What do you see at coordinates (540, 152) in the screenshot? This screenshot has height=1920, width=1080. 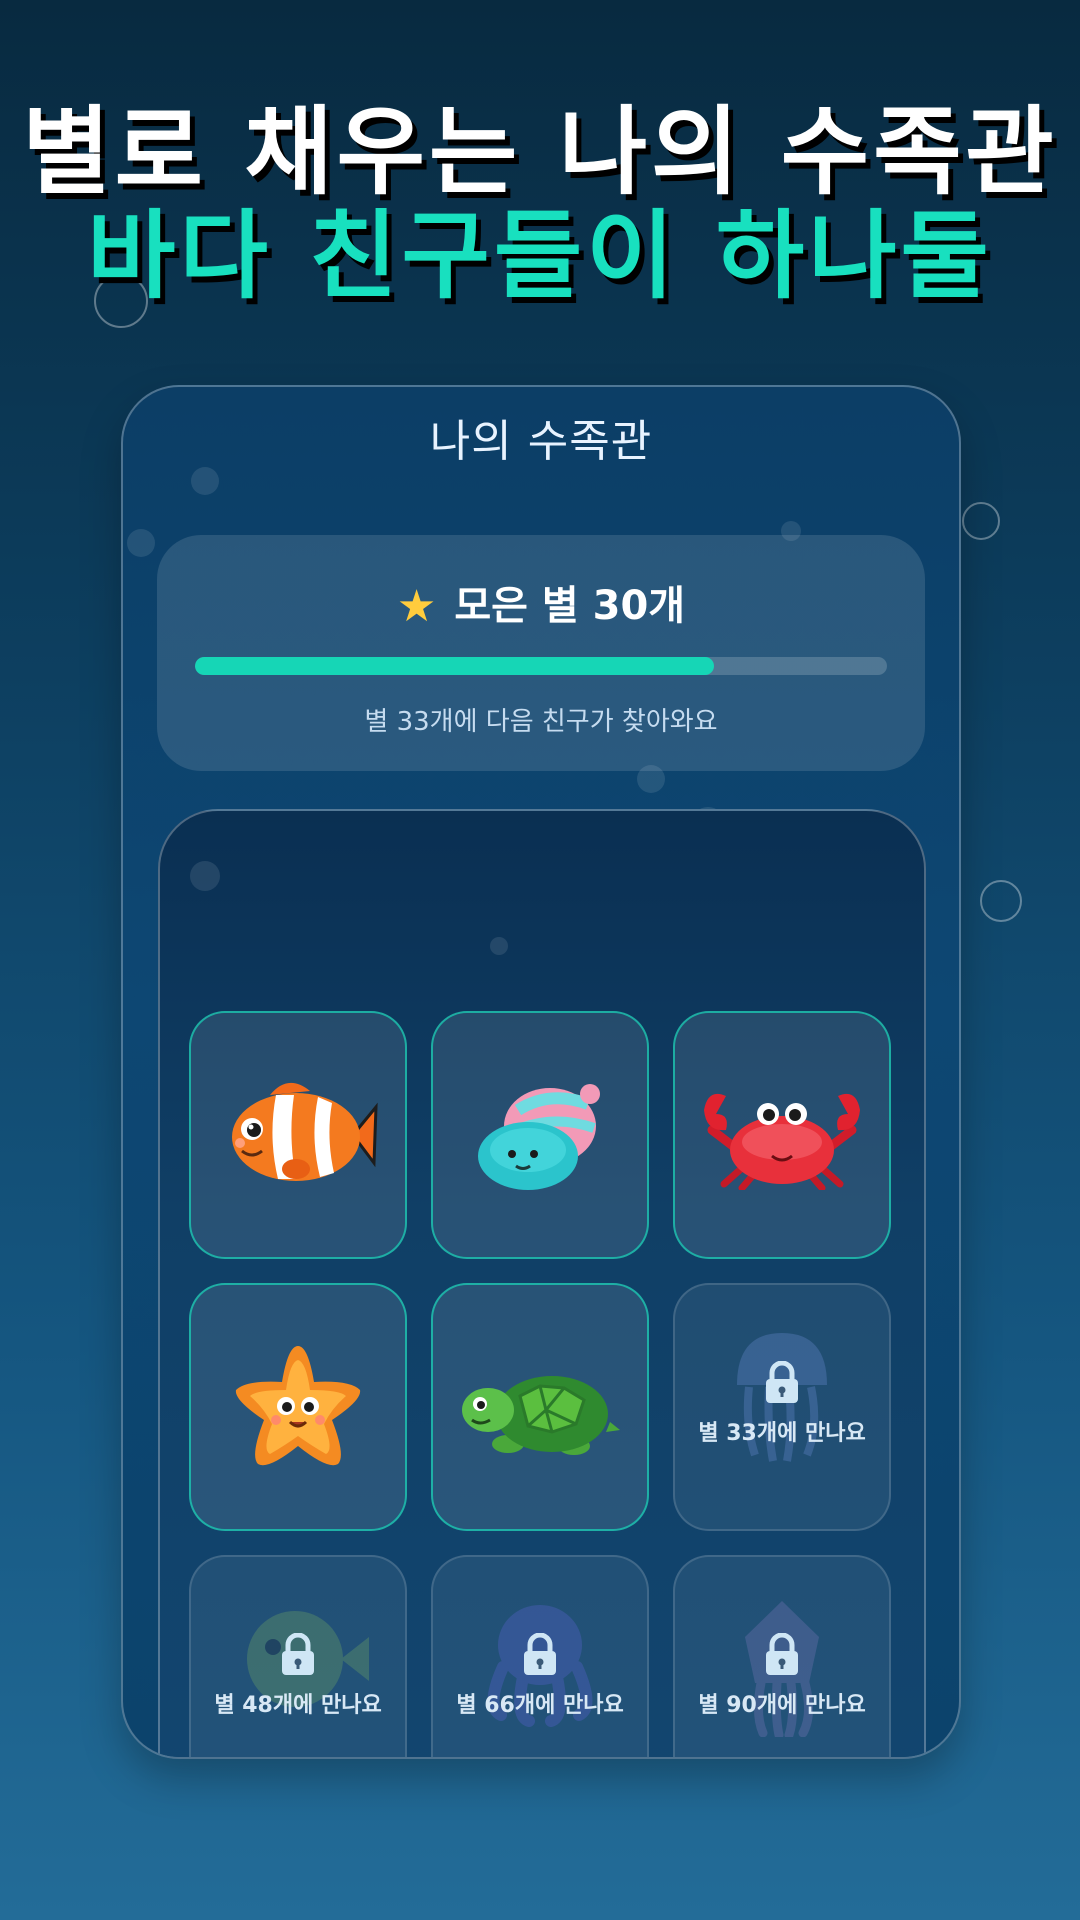 I see `headline-line1: 별로 채우는 나의 수족관` at bounding box center [540, 152].